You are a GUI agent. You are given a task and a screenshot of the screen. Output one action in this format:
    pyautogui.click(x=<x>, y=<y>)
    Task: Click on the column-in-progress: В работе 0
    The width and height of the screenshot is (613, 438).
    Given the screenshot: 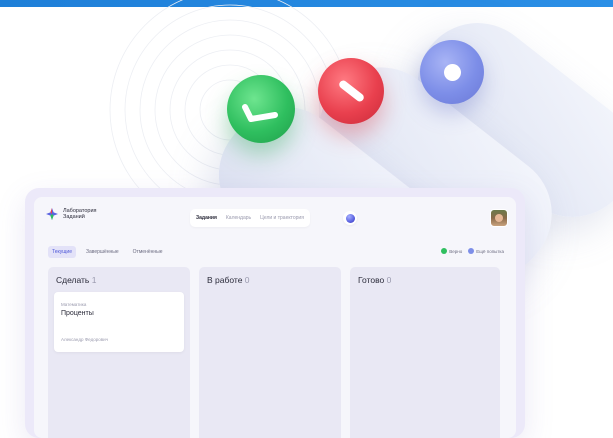 What is the action you would take?
    pyautogui.click(x=270, y=352)
    